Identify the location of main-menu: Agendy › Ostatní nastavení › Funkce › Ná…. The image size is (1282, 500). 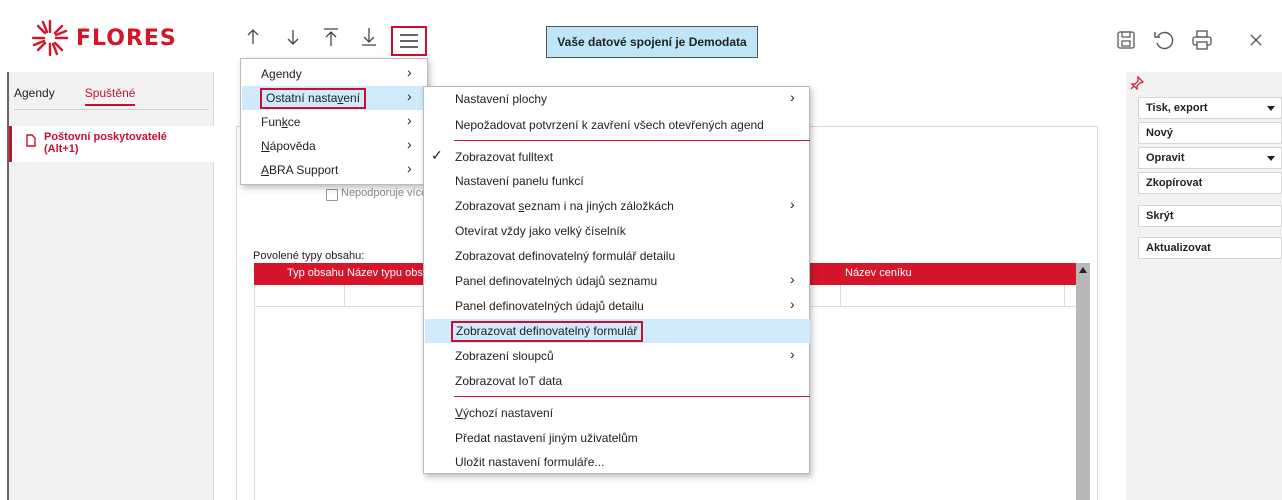
(334, 121).